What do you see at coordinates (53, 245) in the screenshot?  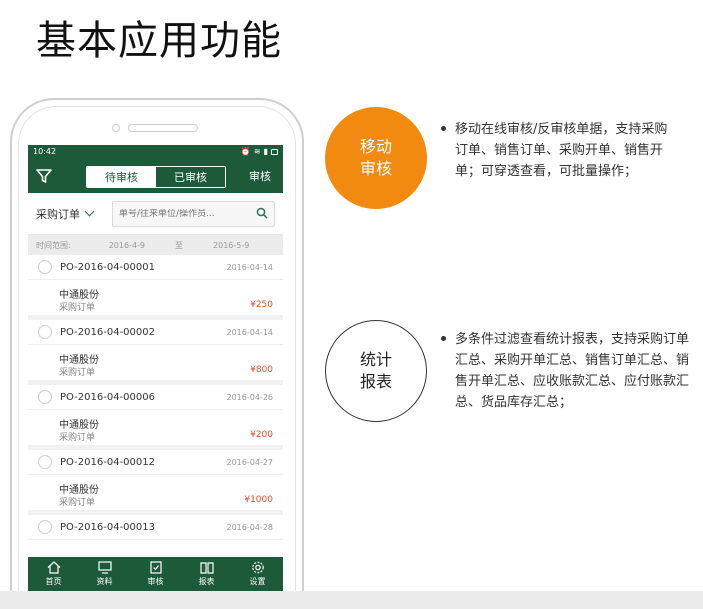 I see `date-range-label: 时间范围:` at bounding box center [53, 245].